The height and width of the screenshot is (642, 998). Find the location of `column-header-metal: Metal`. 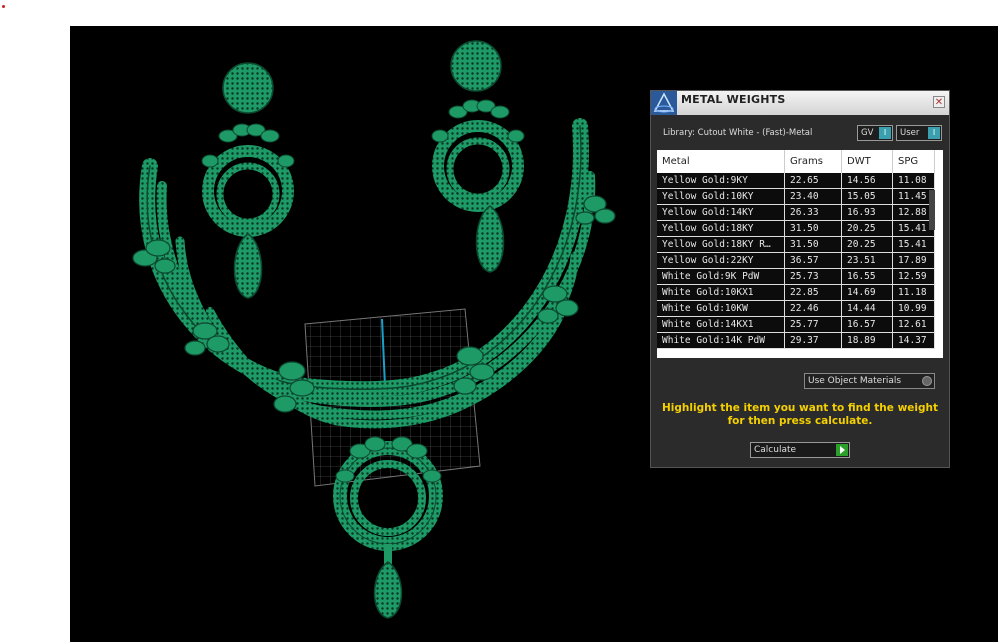

column-header-metal: Metal is located at coordinates (721, 161).